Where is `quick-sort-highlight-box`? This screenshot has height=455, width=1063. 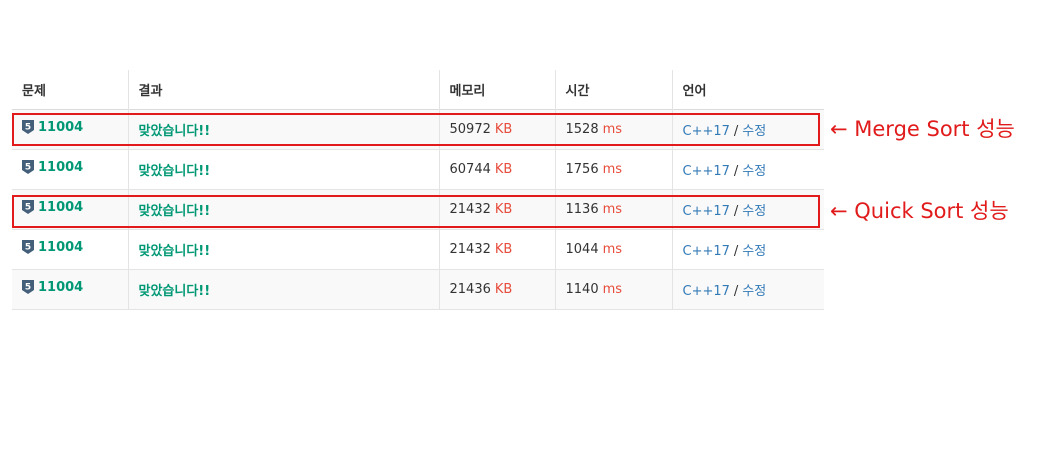 quick-sort-highlight-box is located at coordinates (416, 211).